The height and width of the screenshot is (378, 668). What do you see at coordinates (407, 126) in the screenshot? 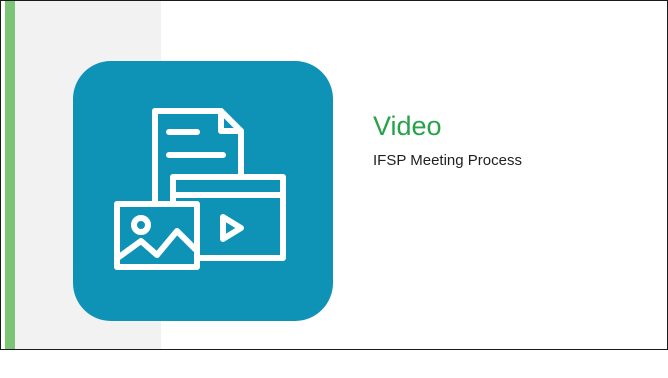
I see `slide-title: Video` at bounding box center [407, 126].